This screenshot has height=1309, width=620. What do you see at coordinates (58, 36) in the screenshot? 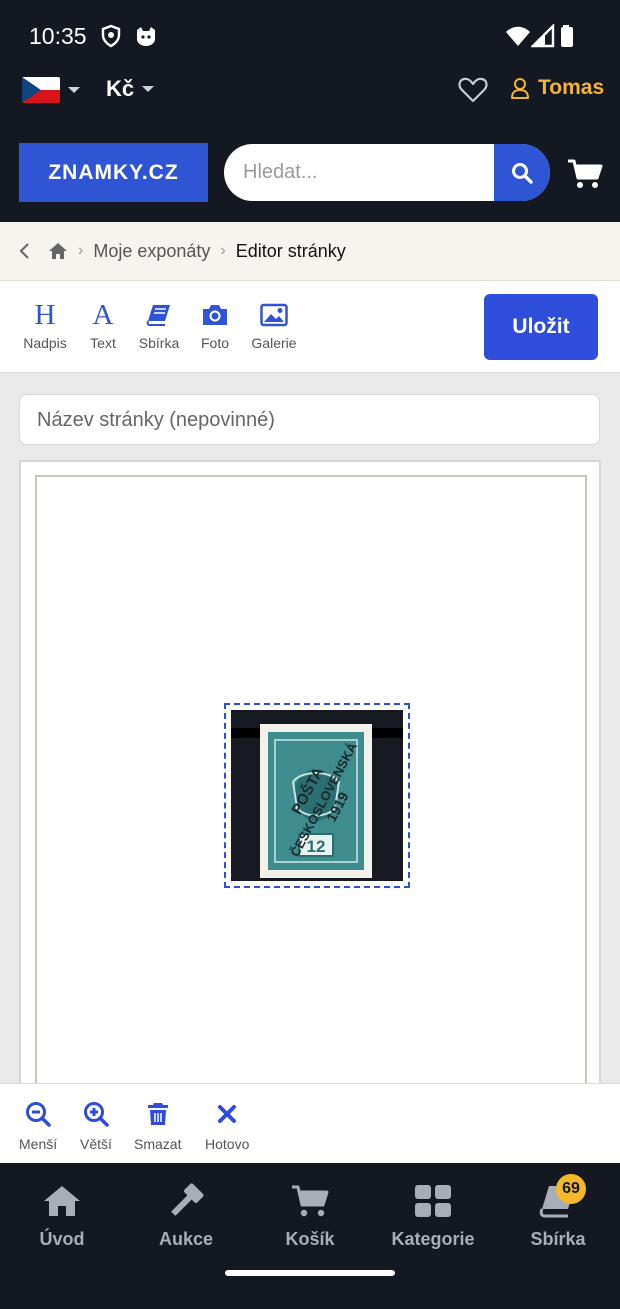
I see `status-time: 10:35` at bounding box center [58, 36].